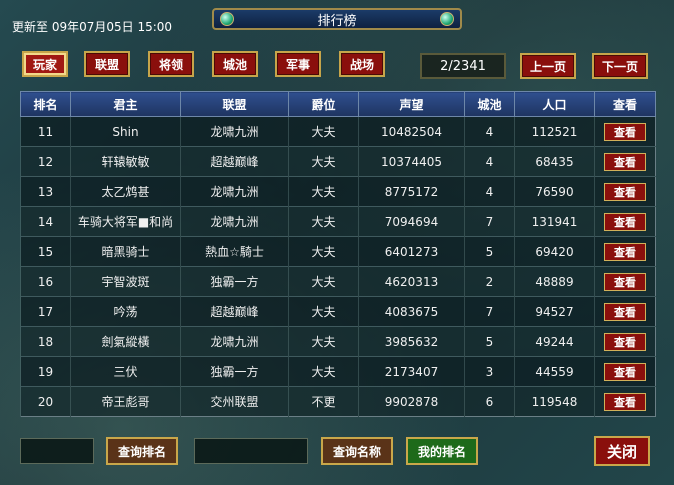 The width and height of the screenshot is (674, 485). Describe the element at coordinates (125, 401) in the screenshot. I see `lord-cell: 帝王彪哥` at that location.